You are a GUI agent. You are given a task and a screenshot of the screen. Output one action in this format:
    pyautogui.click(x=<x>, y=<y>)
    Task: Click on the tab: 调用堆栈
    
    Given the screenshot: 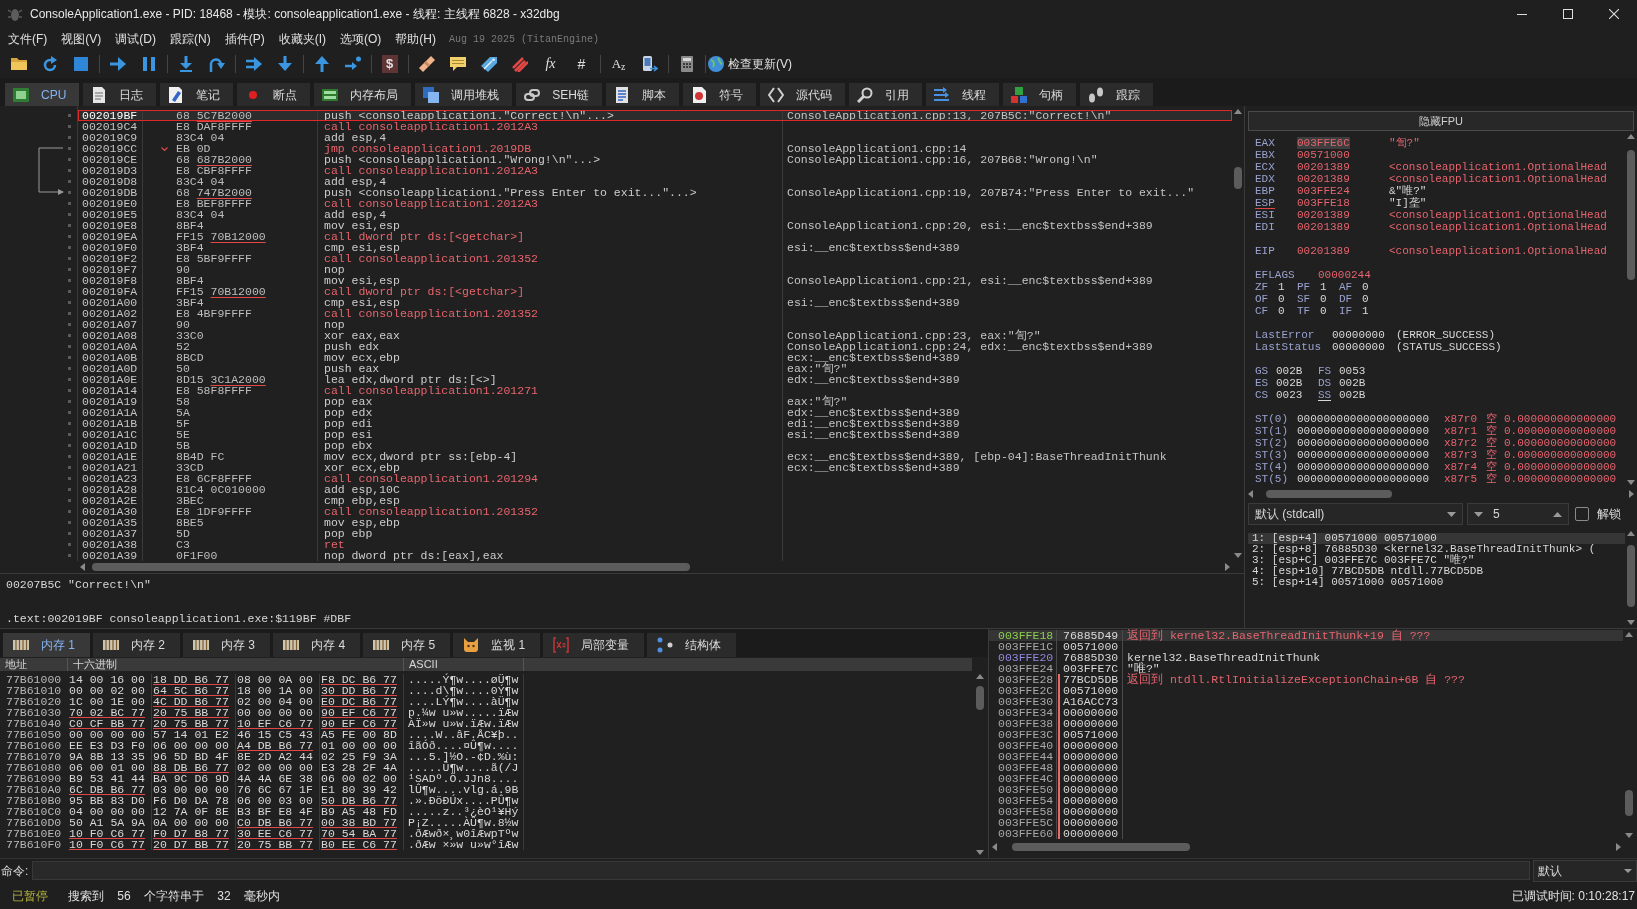 What is the action you would take?
    pyautogui.click(x=464, y=94)
    